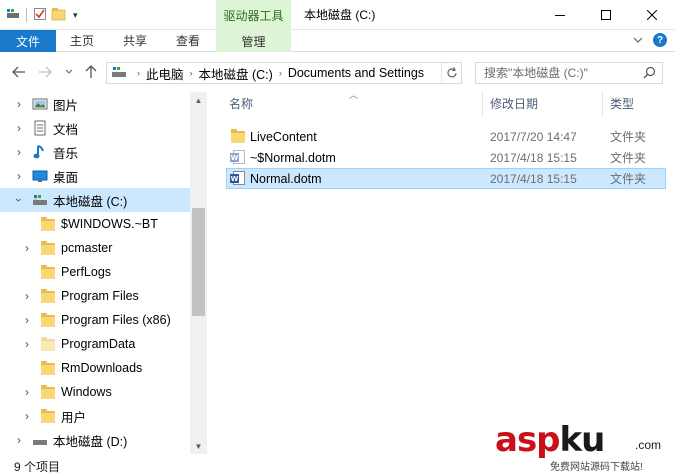 This screenshot has width=675, height=476. Describe the element at coordinates (649, 74) in the screenshot. I see `search-icon` at that location.